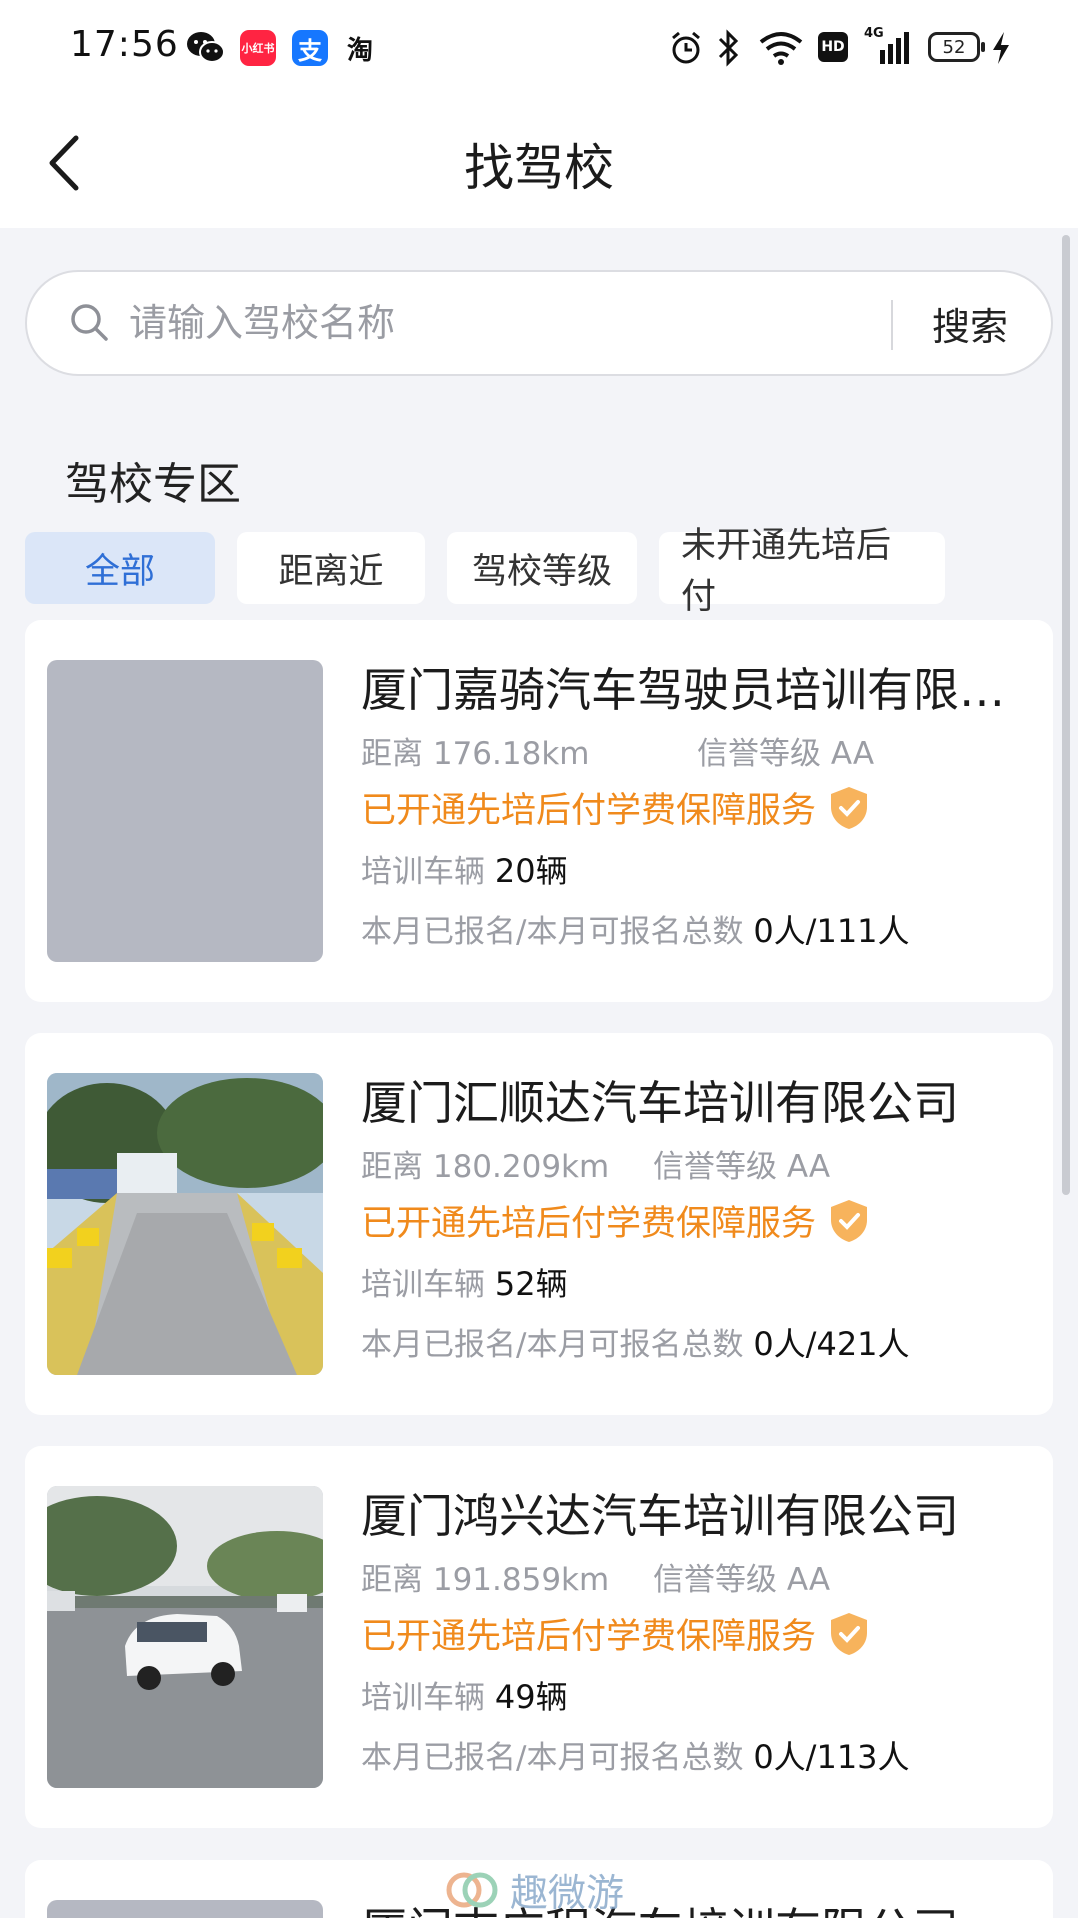 This screenshot has height=1918, width=1078. I want to click on charging-icon, so click(1001, 48).